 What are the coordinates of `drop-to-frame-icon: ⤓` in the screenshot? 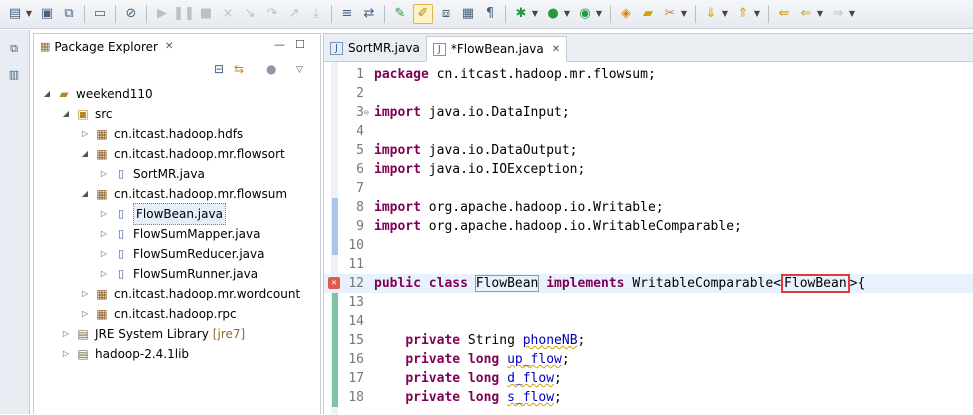 It's located at (316, 14).